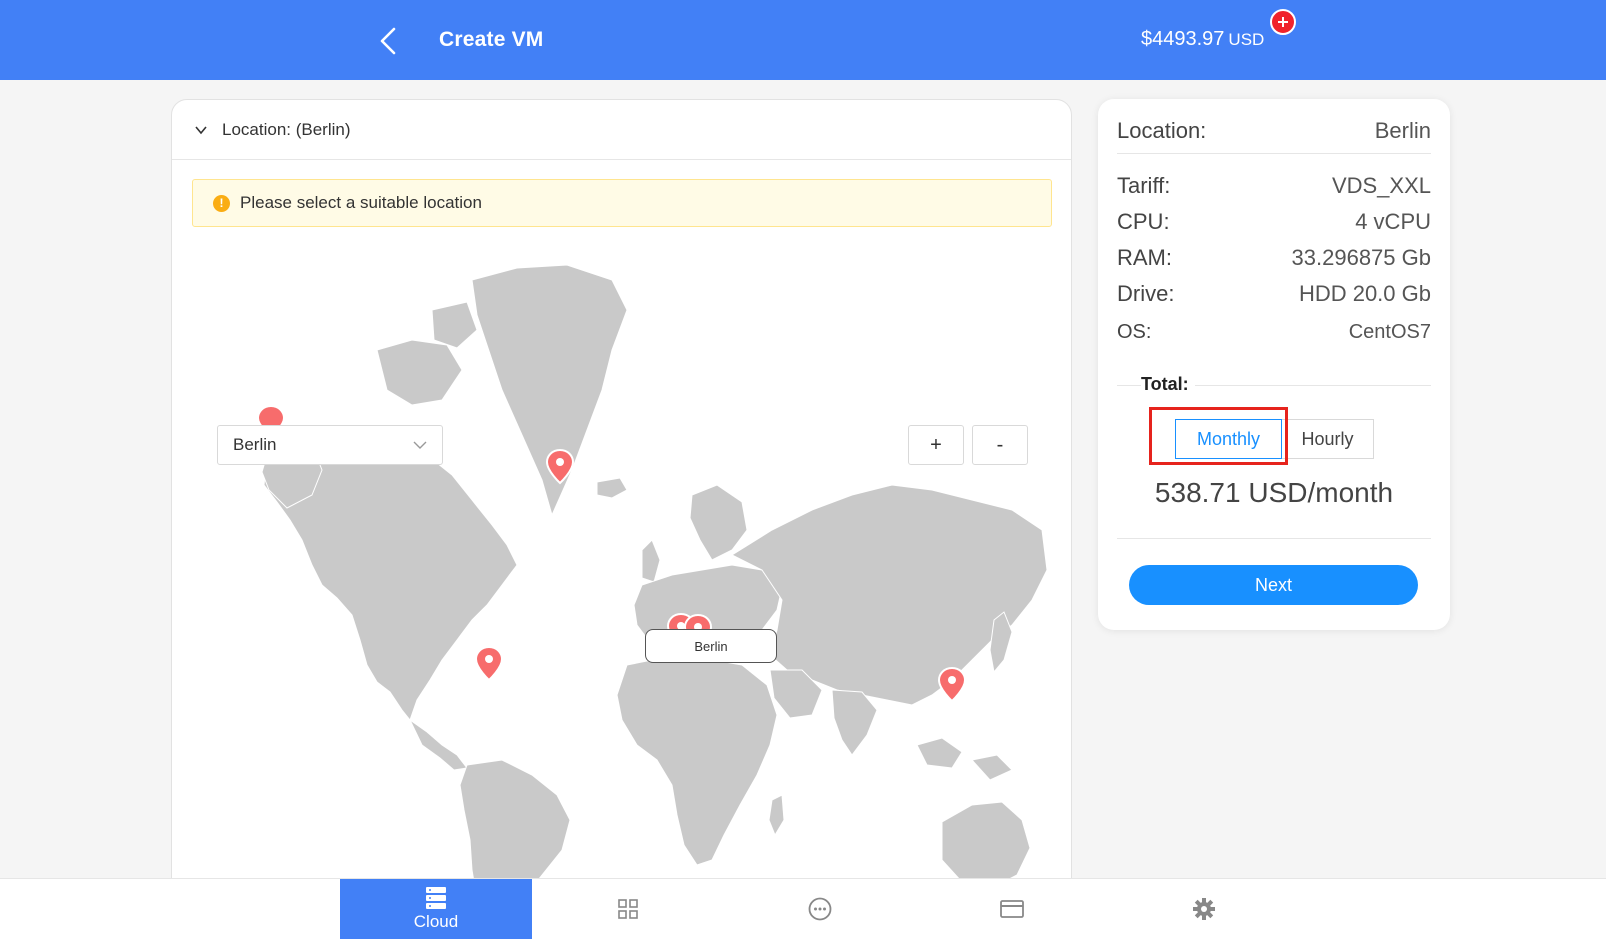 This screenshot has height=939, width=1606. What do you see at coordinates (1183, 39) in the screenshot?
I see `balance-amount: $4493.97` at bounding box center [1183, 39].